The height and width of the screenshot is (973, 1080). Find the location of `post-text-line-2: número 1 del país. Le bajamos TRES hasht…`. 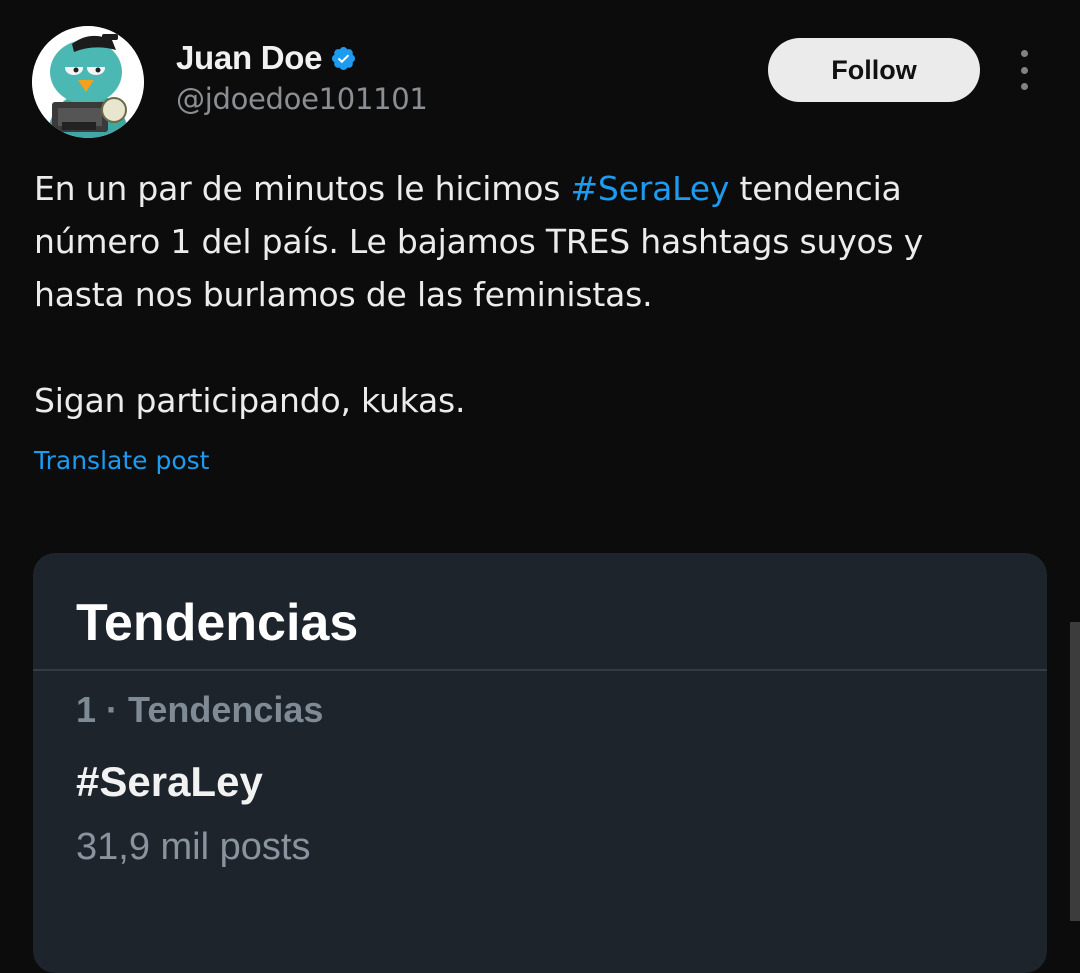

post-text-line-2: número 1 del país. Le bajamos TRES hasht… is located at coordinates (479, 241).